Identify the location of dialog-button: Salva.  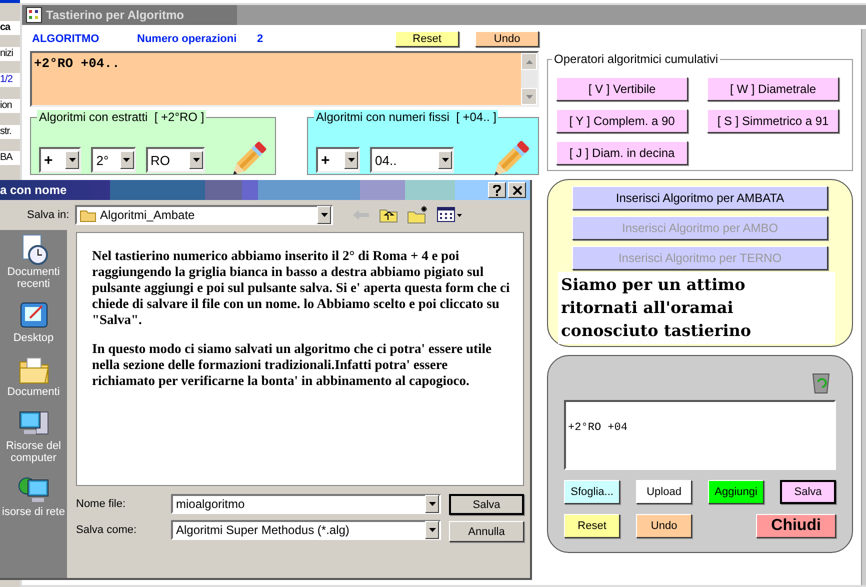
(486, 504).